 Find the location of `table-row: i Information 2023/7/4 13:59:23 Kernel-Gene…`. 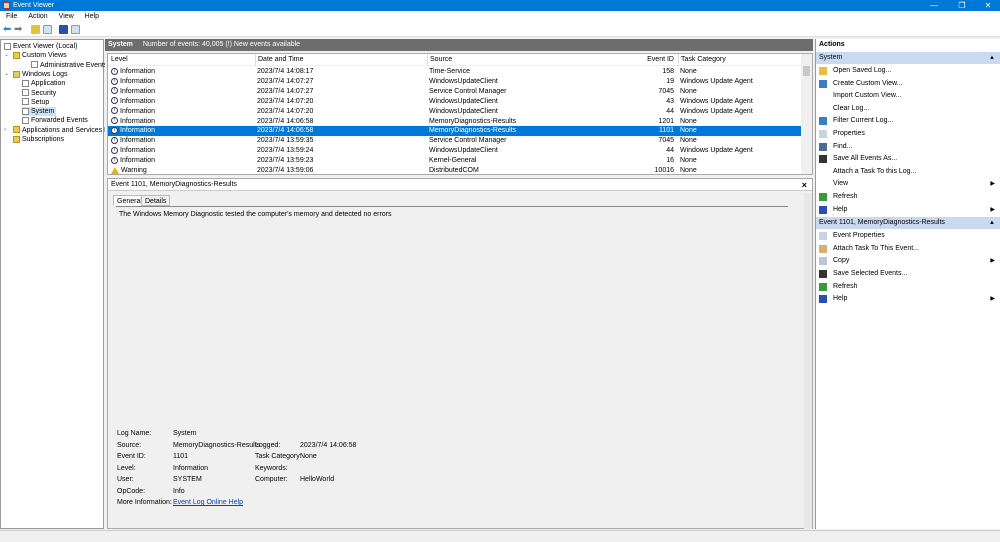

table-row: i Information 2023/7/4 13:59:23 Kernel-Gene… is located at coordinates (454, 161).